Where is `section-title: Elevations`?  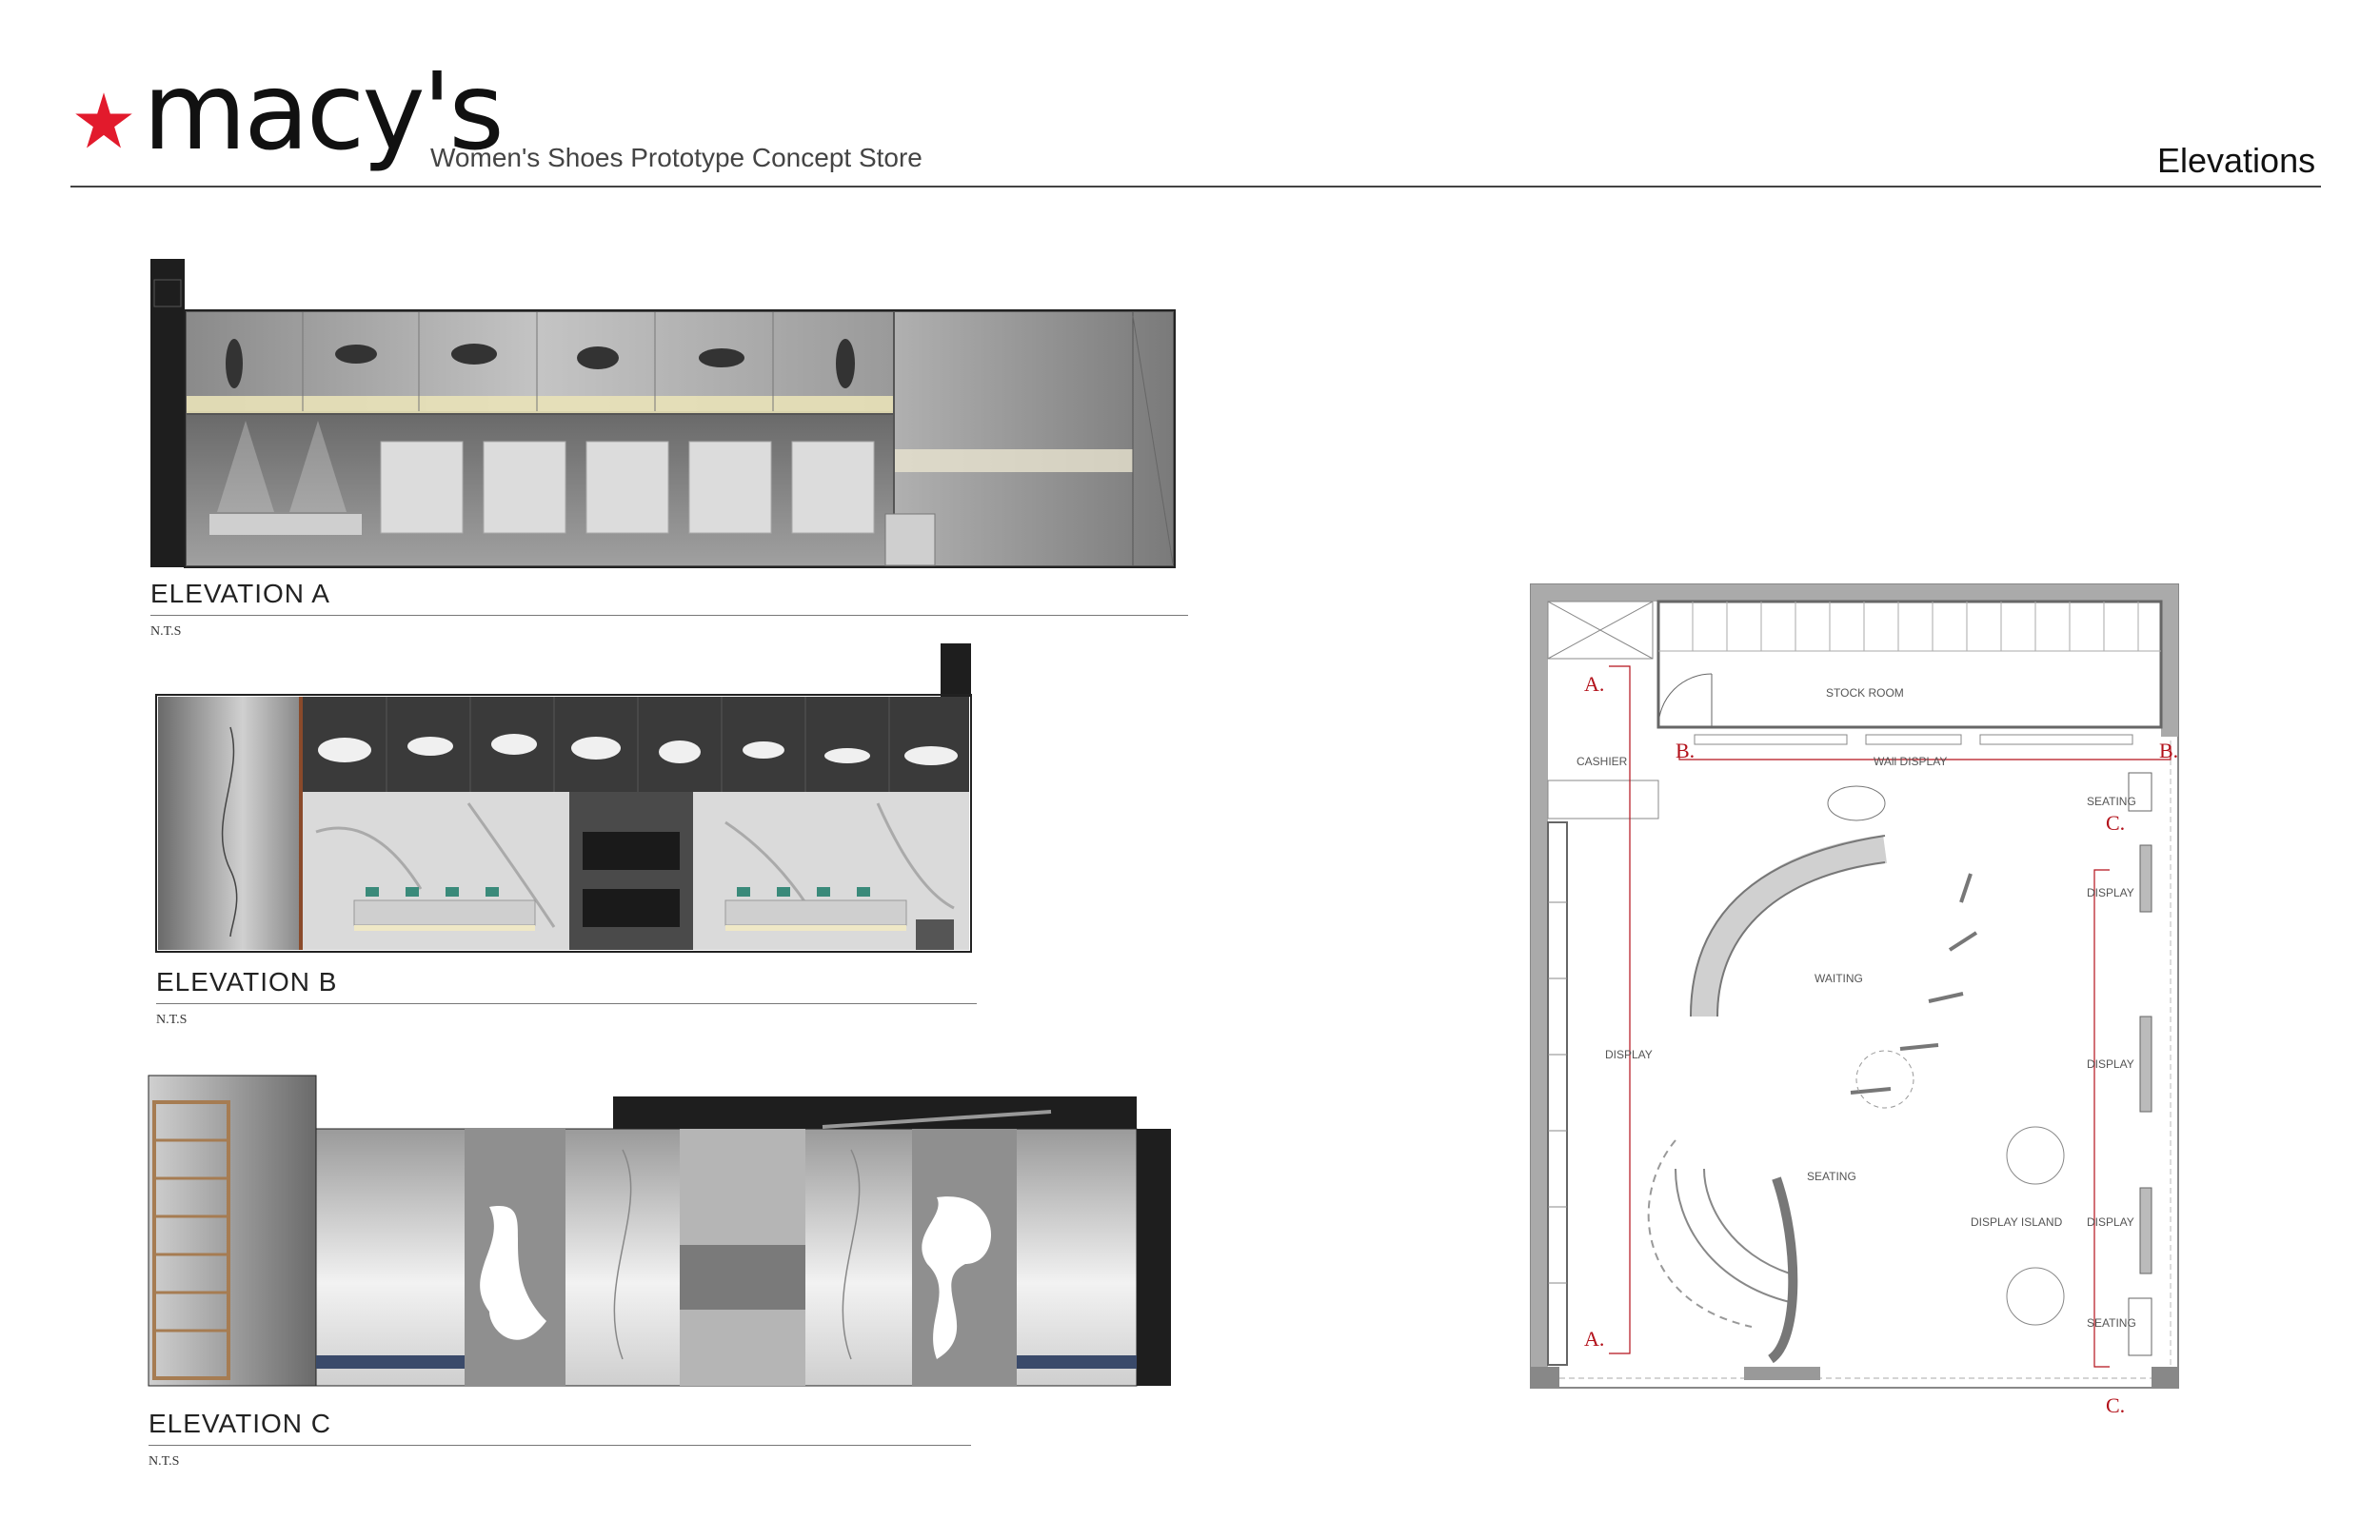
section-title: Elevations is located at coordinates (2236, 160).